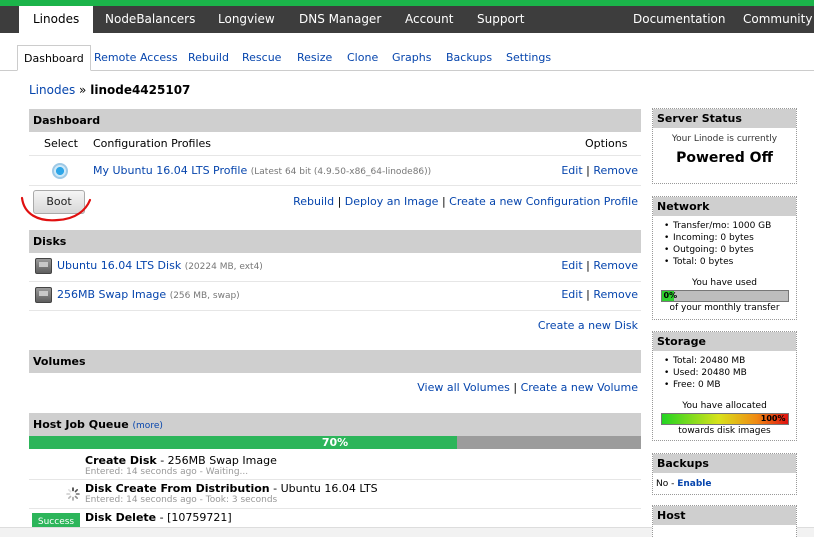  I want to click on nav-dns-manager: DNS Manager, so click(340, 19).